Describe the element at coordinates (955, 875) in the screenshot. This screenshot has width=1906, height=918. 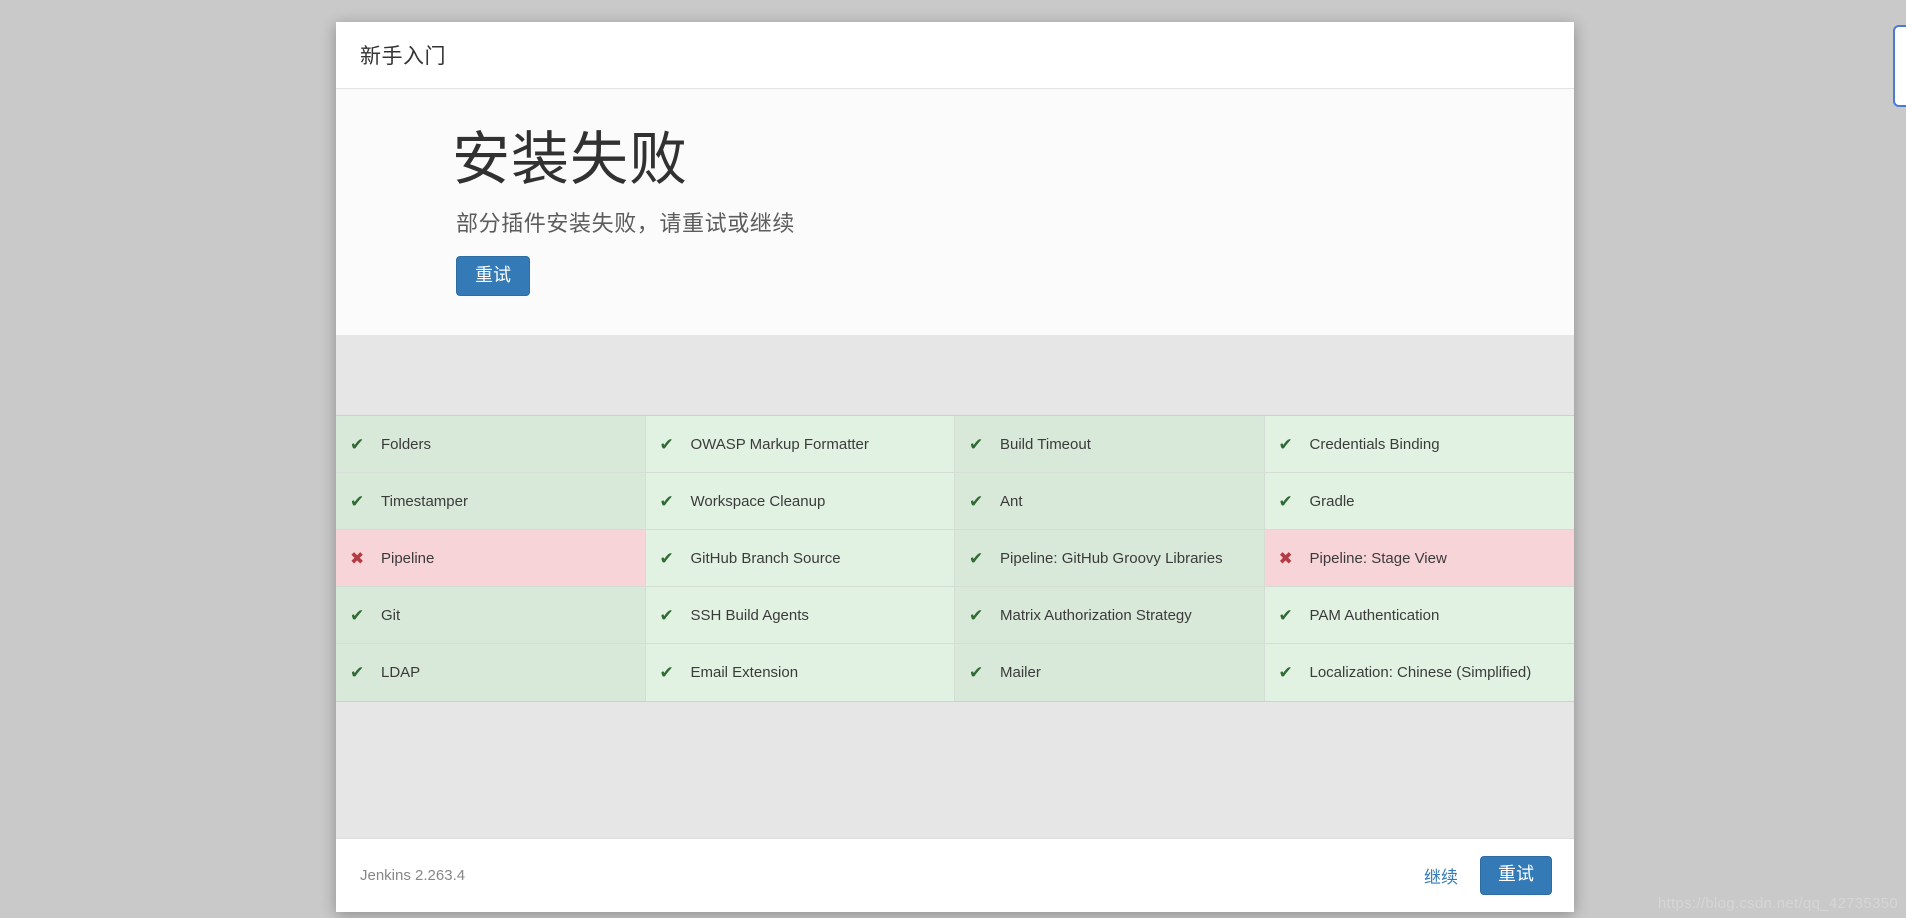
I see `dialog-footer: Jenkins 2.263.4 继续 重试` at that location.